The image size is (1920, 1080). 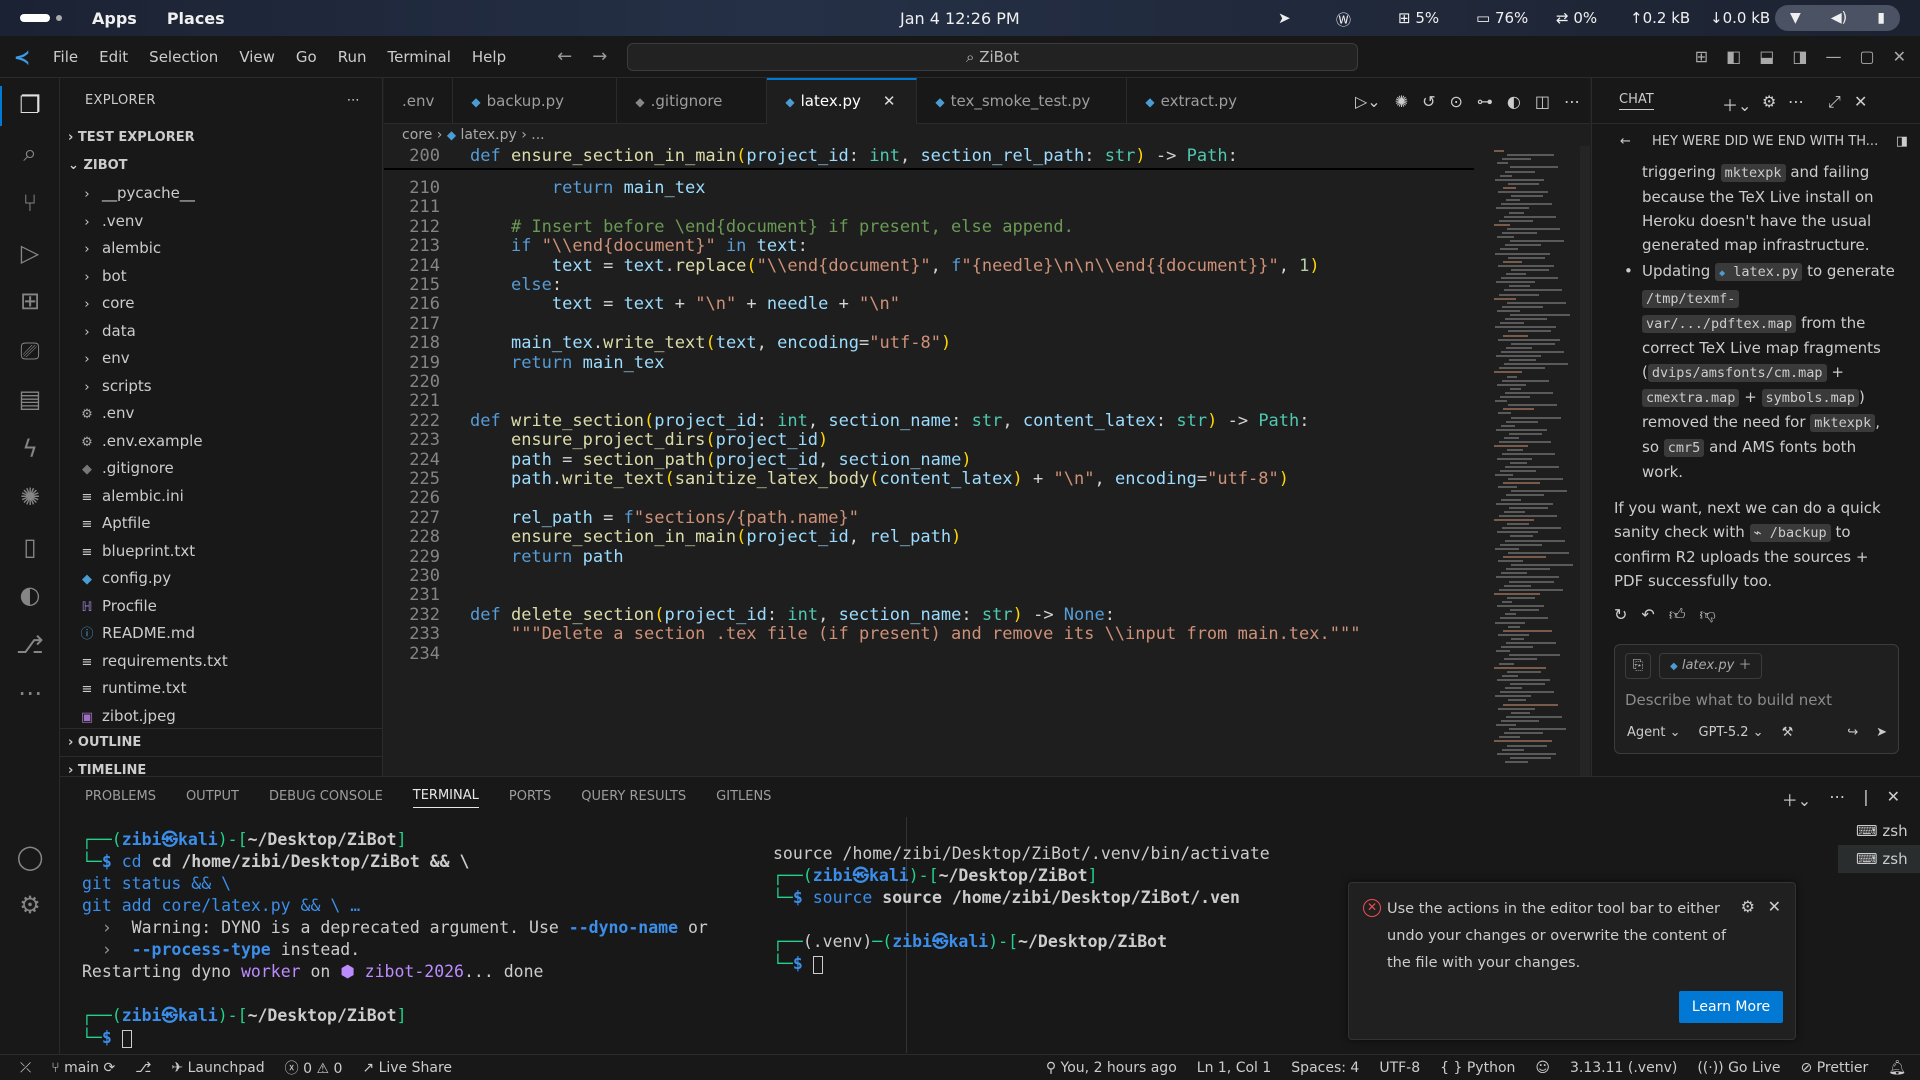 What do you see at coordinates (1197, 101) in the screenshot?
I see `tab-extract-py: ◆ extract.py` at bounding box center [1197, 101].